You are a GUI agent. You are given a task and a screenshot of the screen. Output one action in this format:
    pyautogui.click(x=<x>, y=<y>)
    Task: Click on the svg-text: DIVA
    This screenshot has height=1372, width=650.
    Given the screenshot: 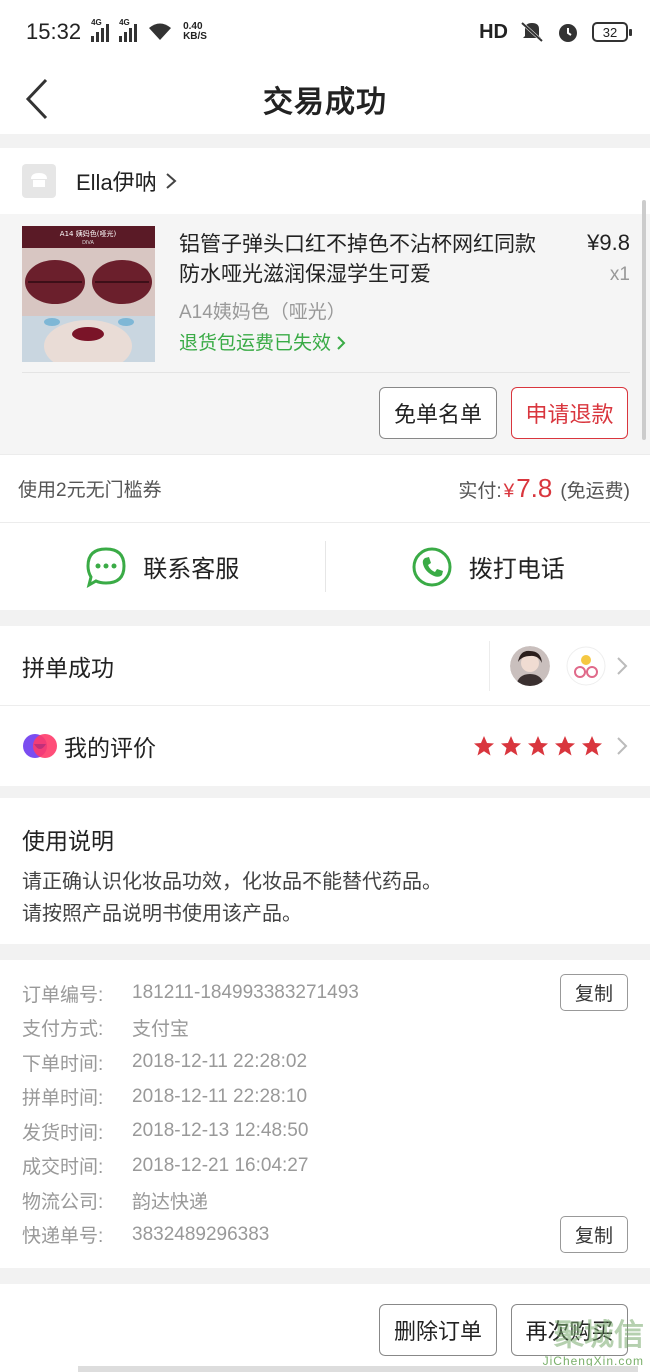 What is the action you would take?
    pyautogui.click(x=88, y=243)
    